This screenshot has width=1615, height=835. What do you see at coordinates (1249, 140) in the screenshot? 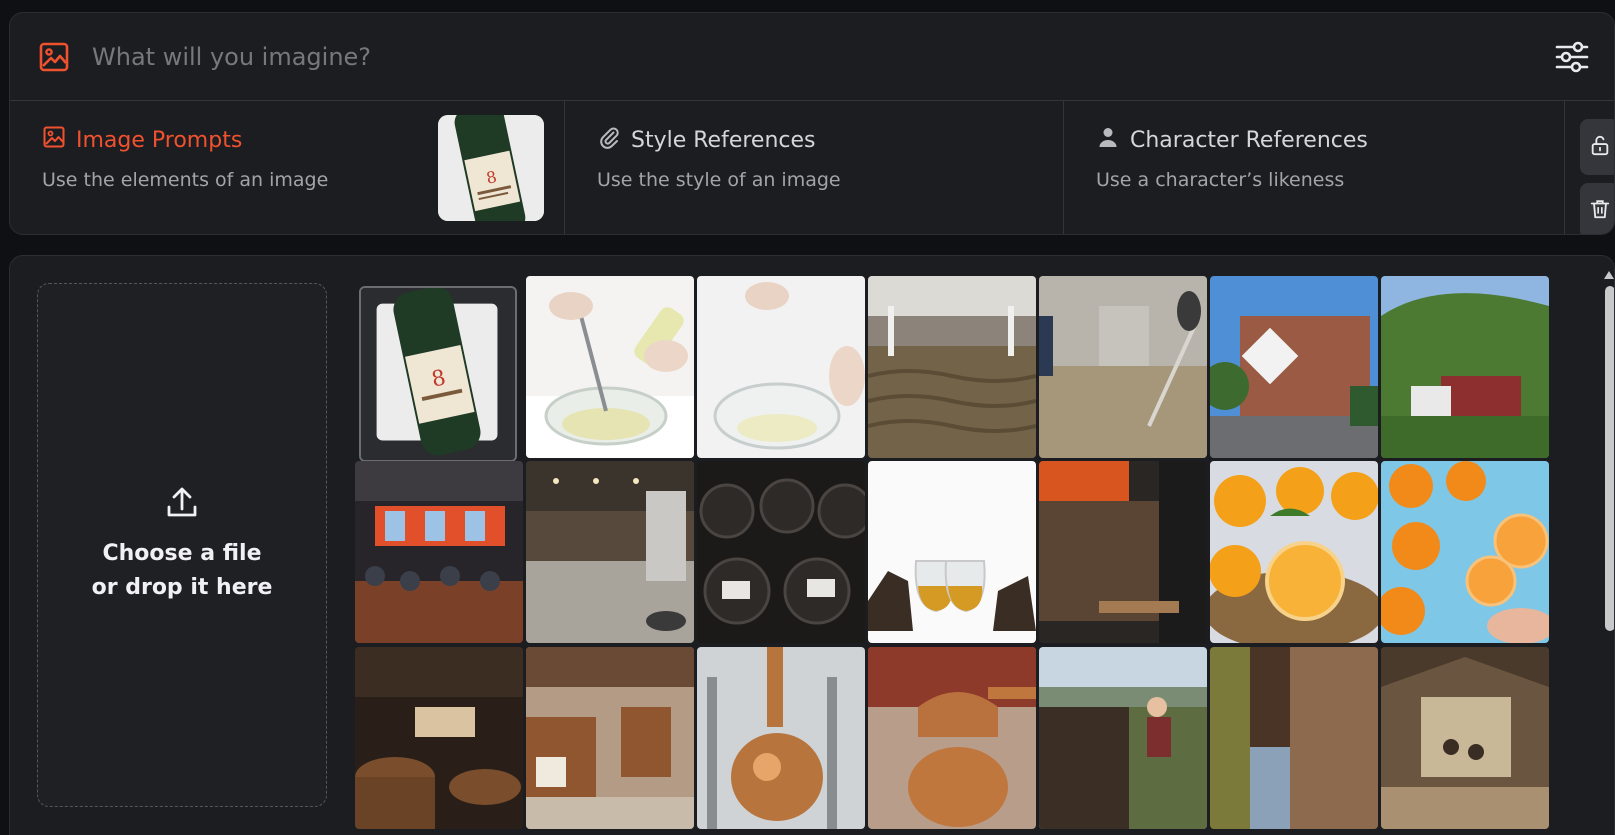
I see `tab-label: Character References` at bounding box center [1249, 140].